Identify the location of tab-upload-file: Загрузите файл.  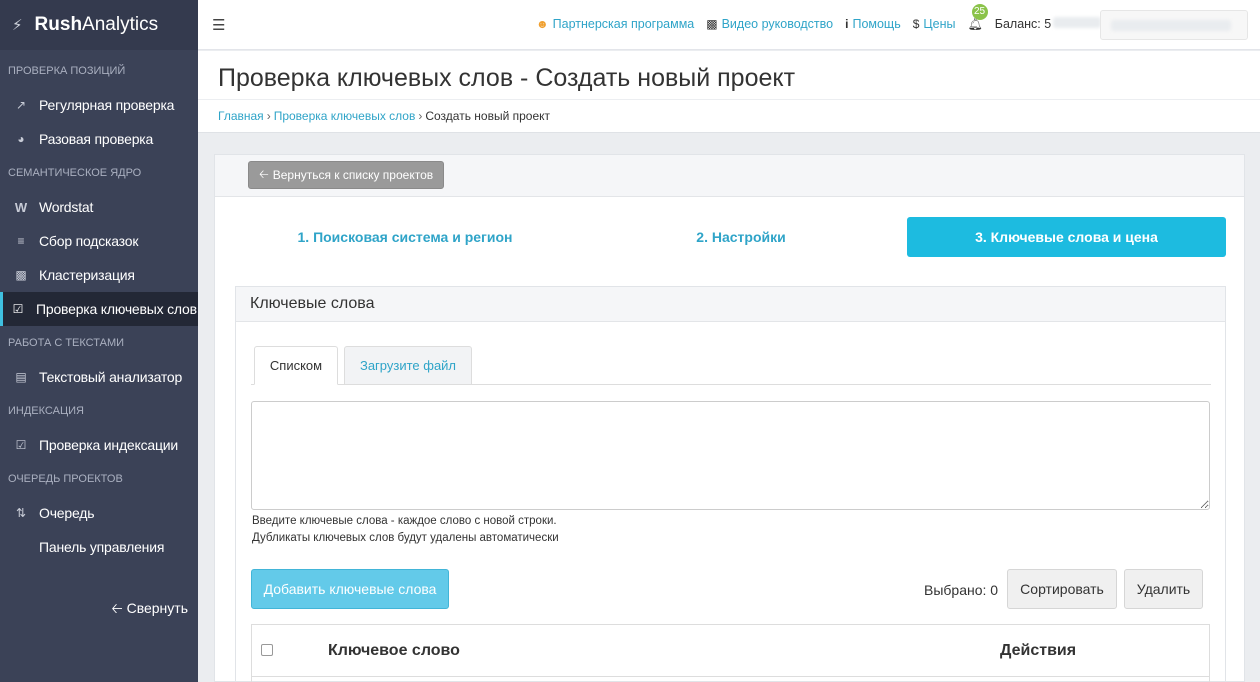
(408, 365).